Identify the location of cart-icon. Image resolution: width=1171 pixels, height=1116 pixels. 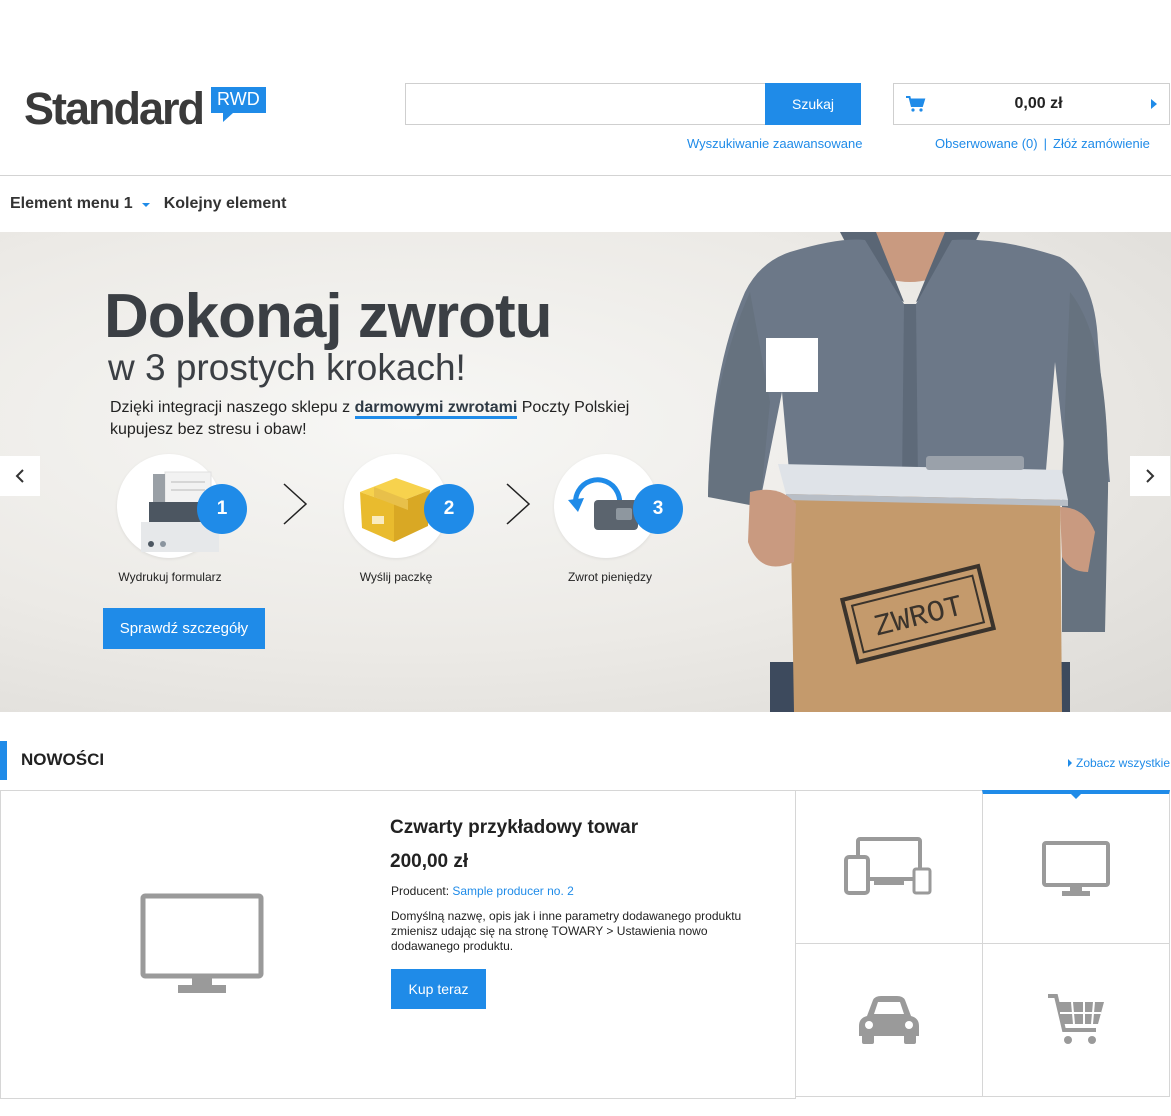
(916, 104).